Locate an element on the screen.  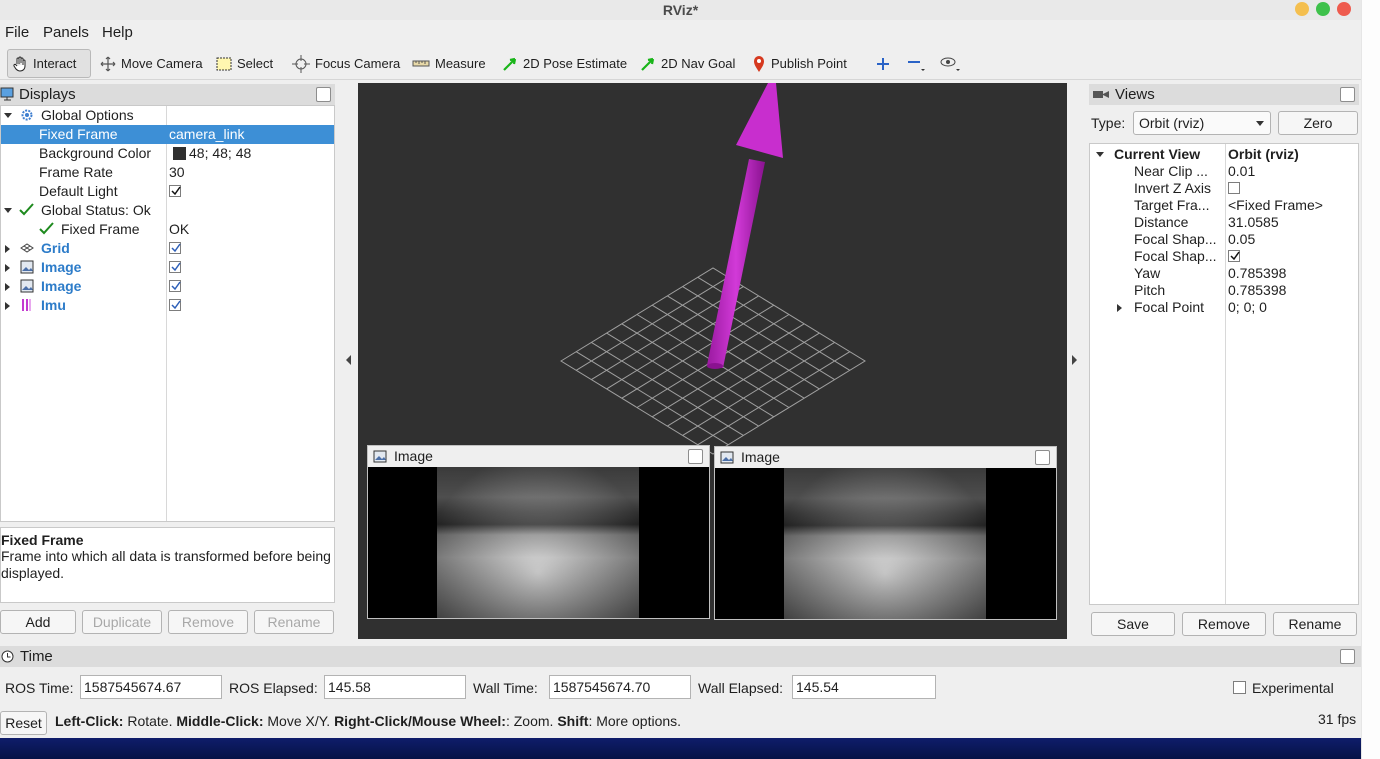
rename-view-button: Rename is located at coordinates (1315, 624).